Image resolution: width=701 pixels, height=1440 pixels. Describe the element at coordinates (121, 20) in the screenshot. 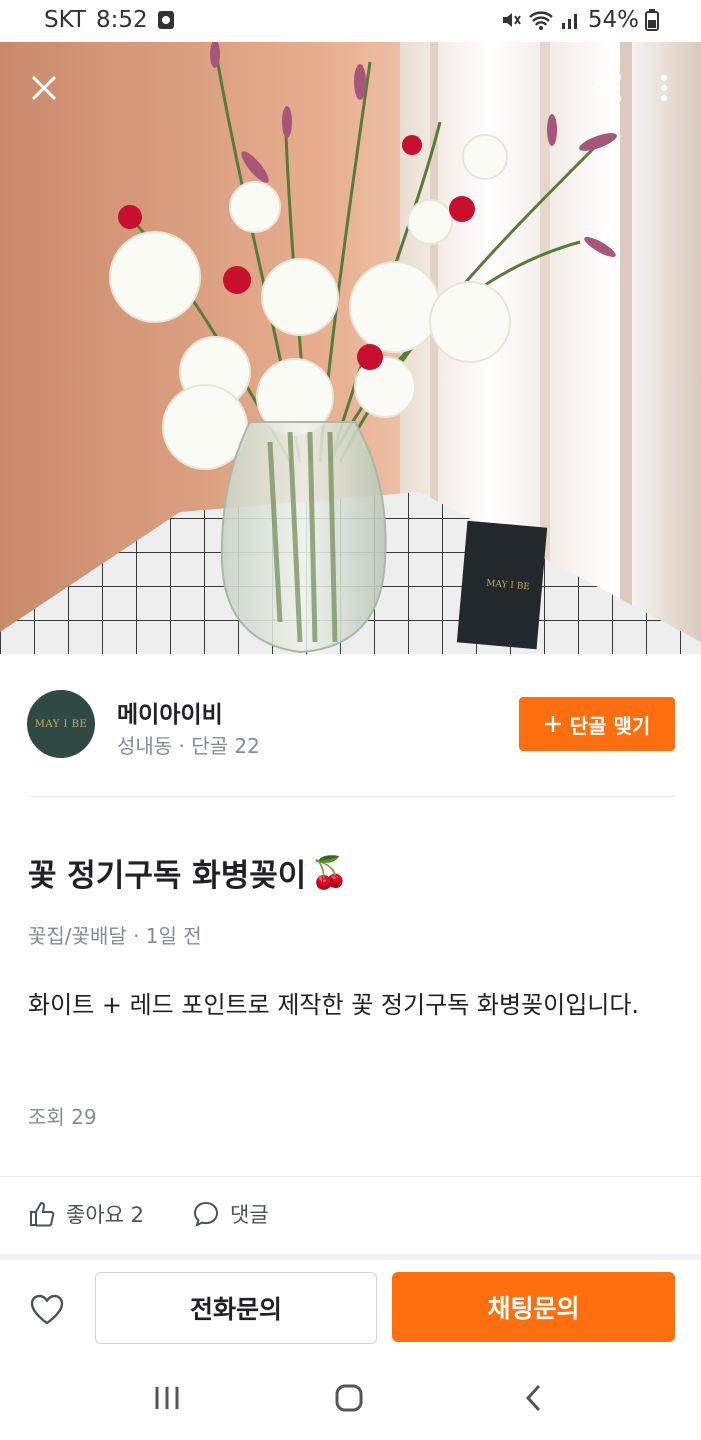

I see `clock: 8:52` at that location.